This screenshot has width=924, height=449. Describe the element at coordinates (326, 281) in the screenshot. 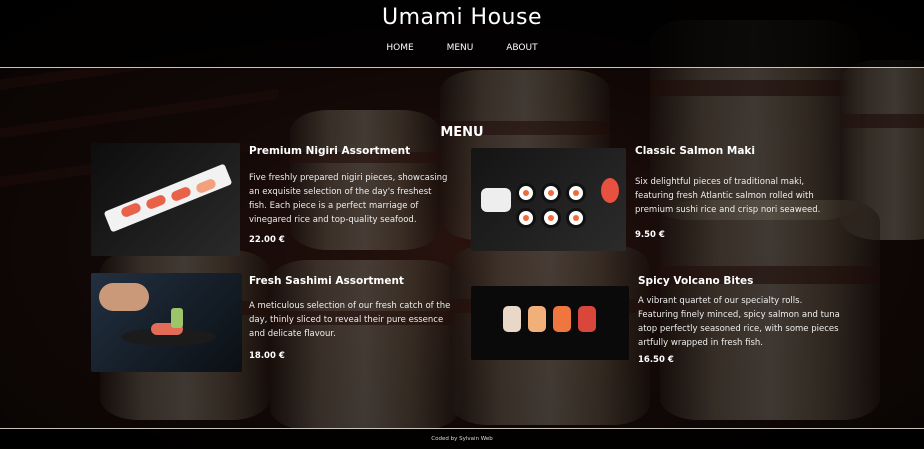

I see `menu-item-name: Fresh Sashimi Assortment` at that location.